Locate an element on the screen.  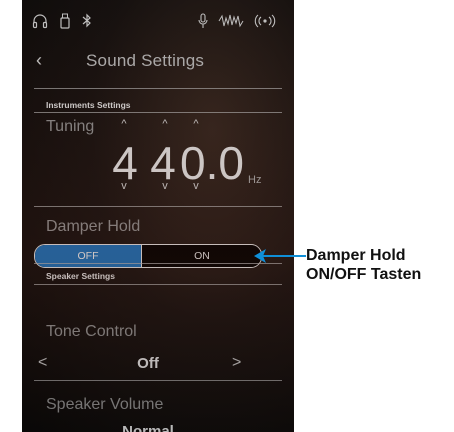
page-title: Sound Settings is located at coordinates (145, 60).